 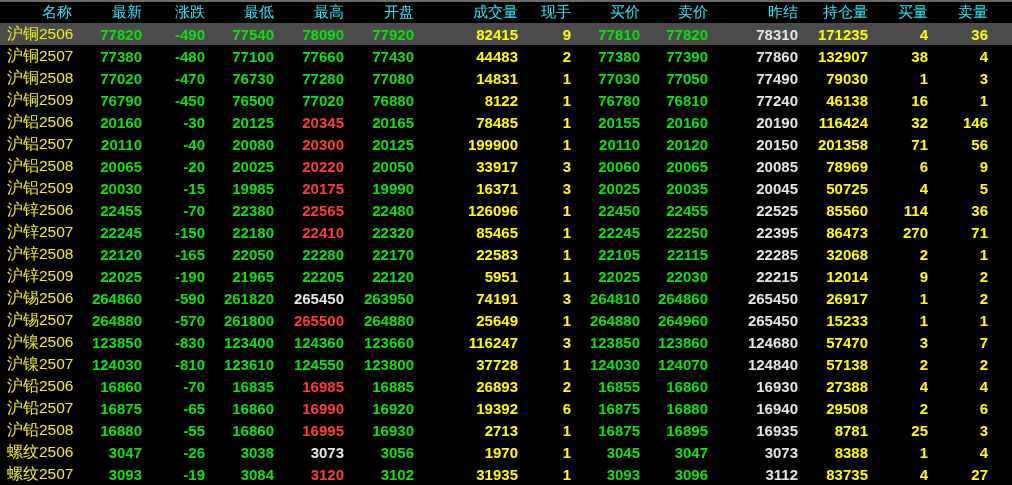 I want to click on quote-row: 沪铝2507 20110 -40 20080 20300 20125 199900 1 20110 20120 20150 201358 71 56, so click(x=506, y=144).